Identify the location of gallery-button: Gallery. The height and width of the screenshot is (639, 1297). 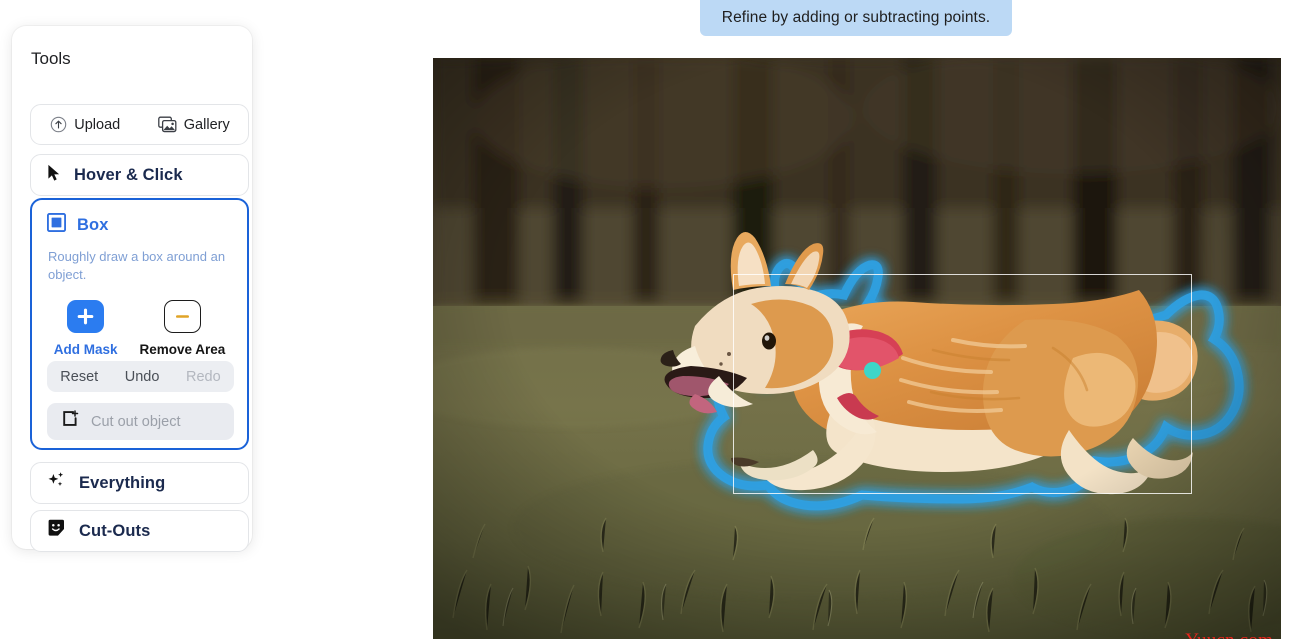
(194, 124).